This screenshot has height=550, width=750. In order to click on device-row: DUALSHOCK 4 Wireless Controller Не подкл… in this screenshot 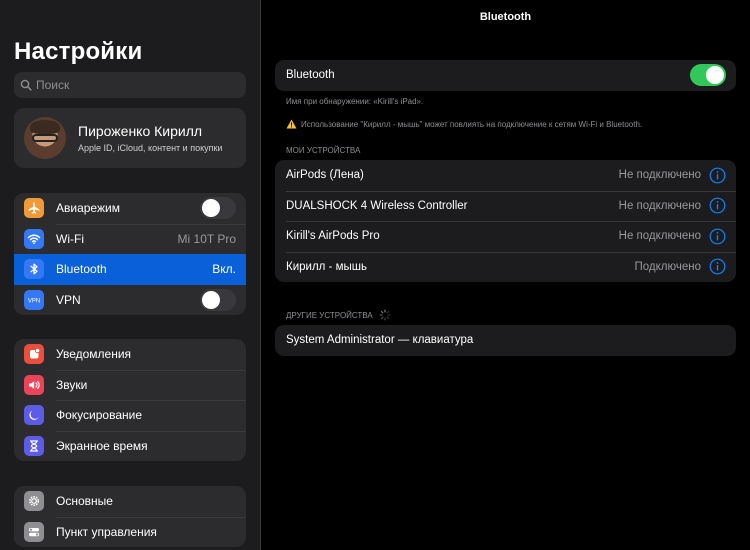, I will do `click(505, 206)`.